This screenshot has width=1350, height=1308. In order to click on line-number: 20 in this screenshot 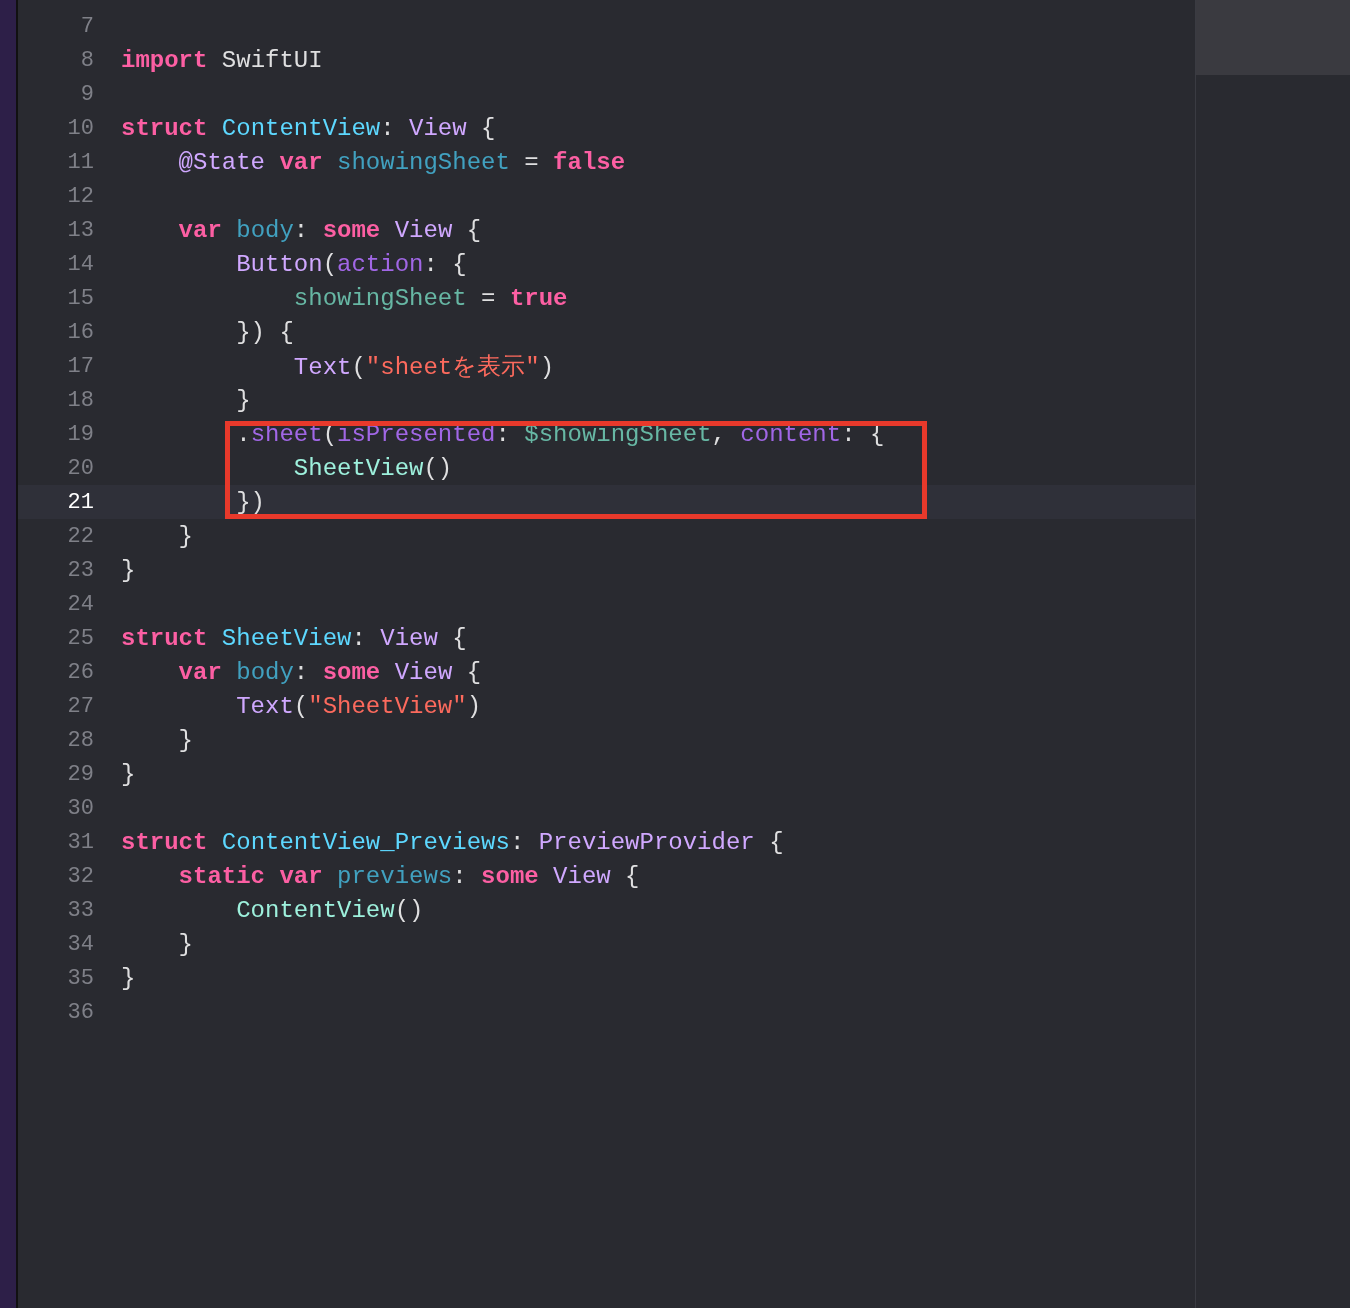, I will do `click(80, 468)`.